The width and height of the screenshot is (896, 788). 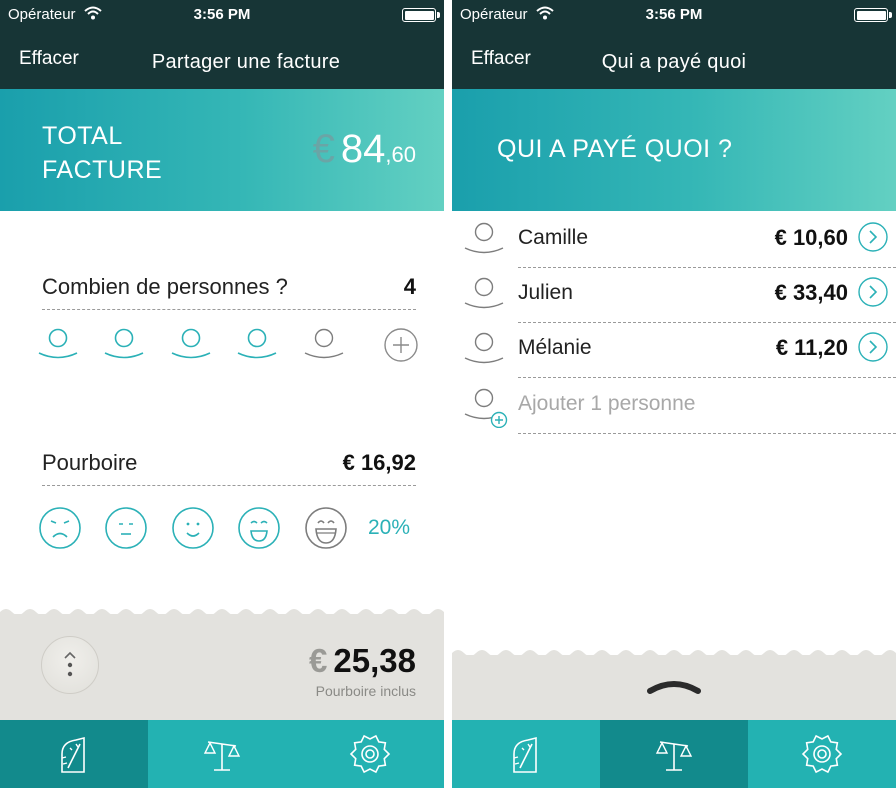 I want to click on total-amount-dec: ,60, so click(x=400, y=154).